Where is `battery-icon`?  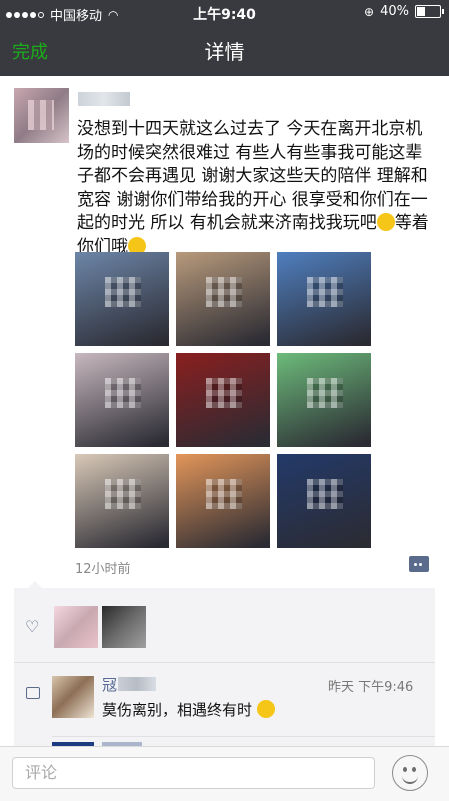
battery-icon is located at coordinates (429, 11).